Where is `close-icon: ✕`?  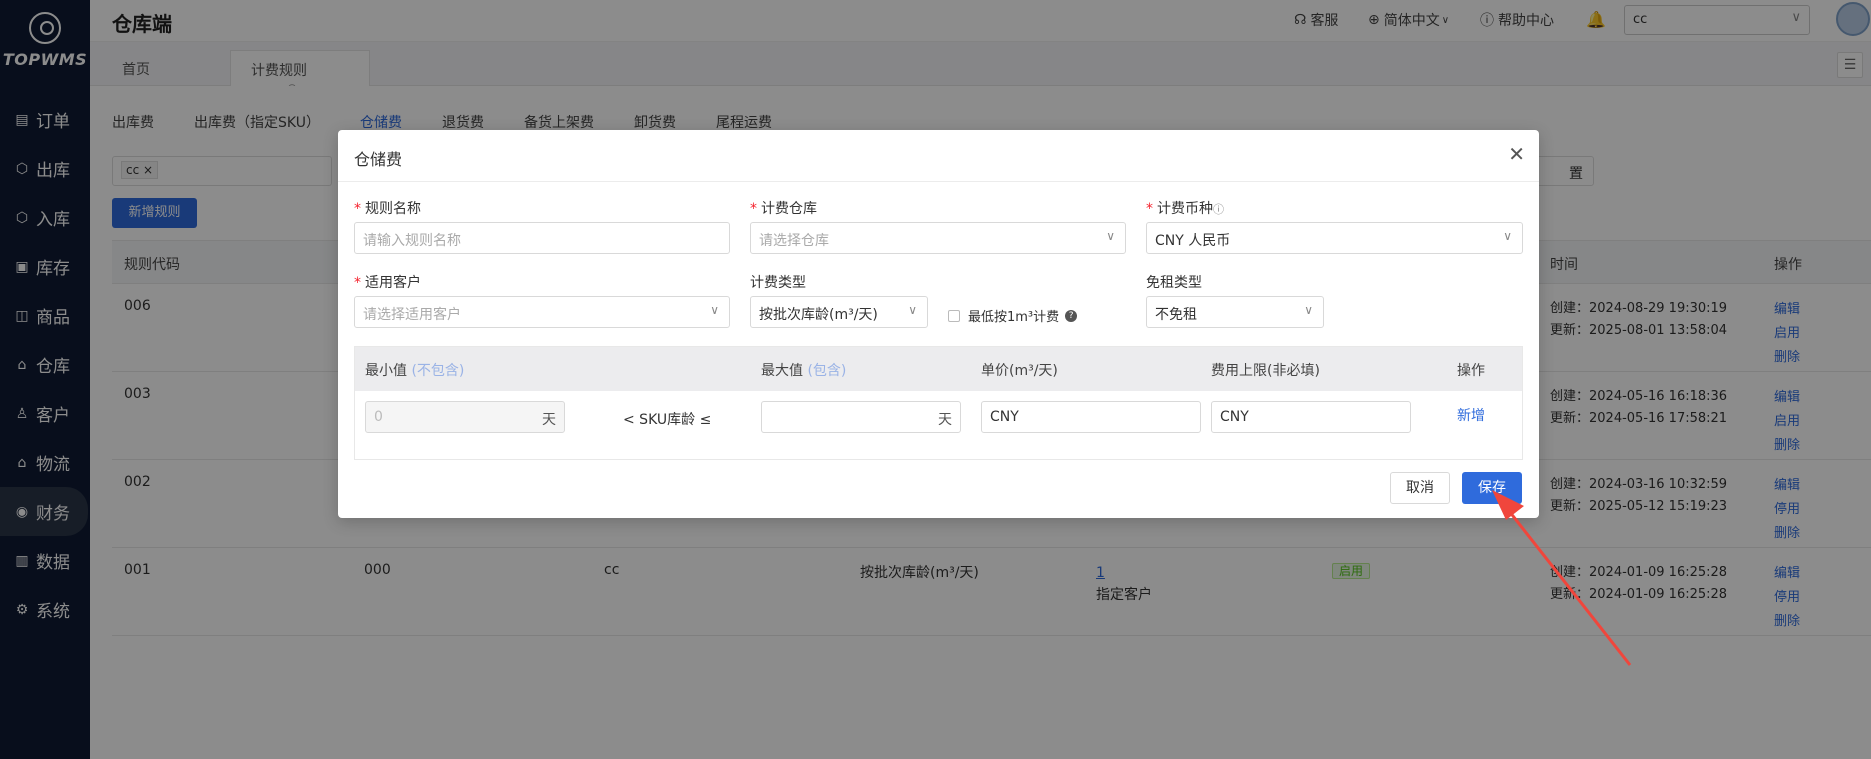 close-icon: ✕ is located at coordinates (1516, 154).